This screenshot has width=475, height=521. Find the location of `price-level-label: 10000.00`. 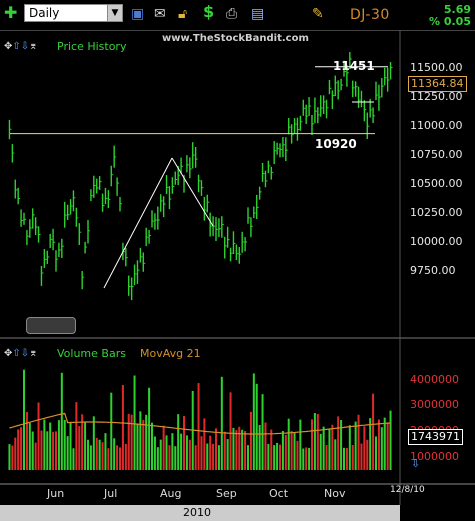

price-level-label: 10000.00 is located at coordinates (436, 241).